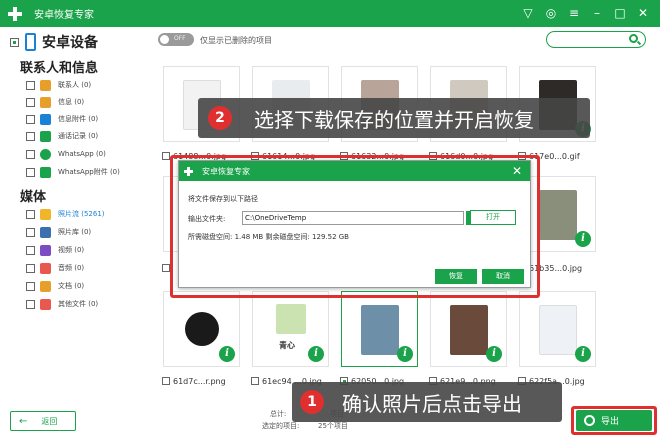 This screenshot has height=441, width=660. What do you see at coordinates (70, 43) in the screenshot?
I see `device-label: 安卓设备` at bounding box center [70, 43].